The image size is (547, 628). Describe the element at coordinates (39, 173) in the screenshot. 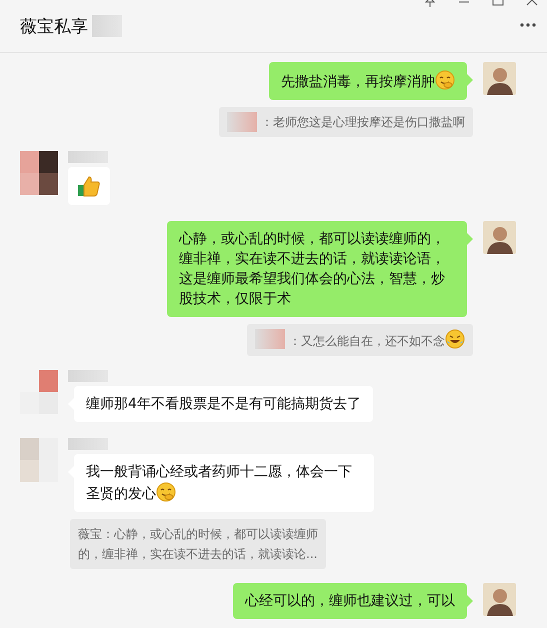

I see `blurred-avatar` at that location.